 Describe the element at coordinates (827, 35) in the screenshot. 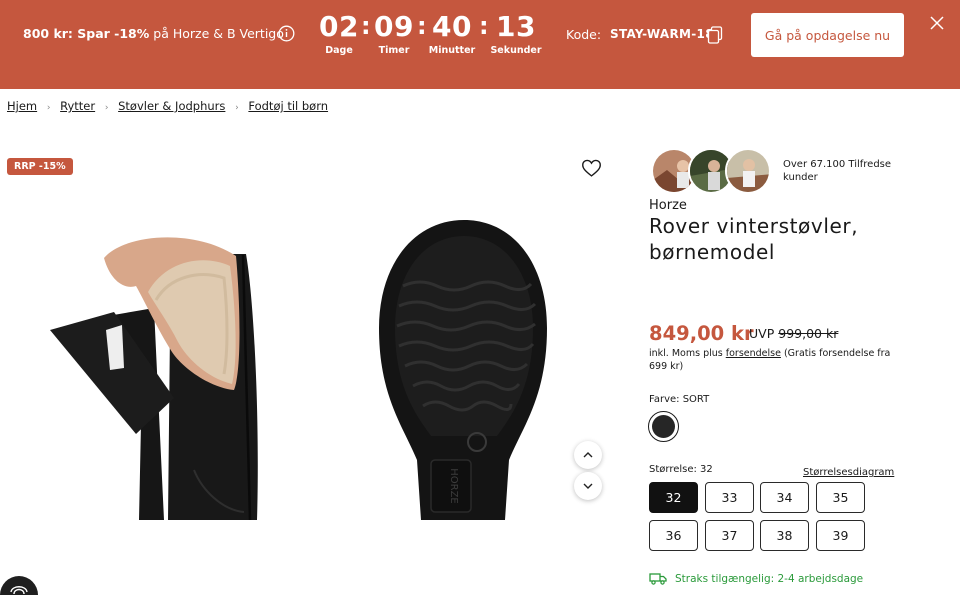

I see `discover-button: Gå på opdagelse nu` at that location.